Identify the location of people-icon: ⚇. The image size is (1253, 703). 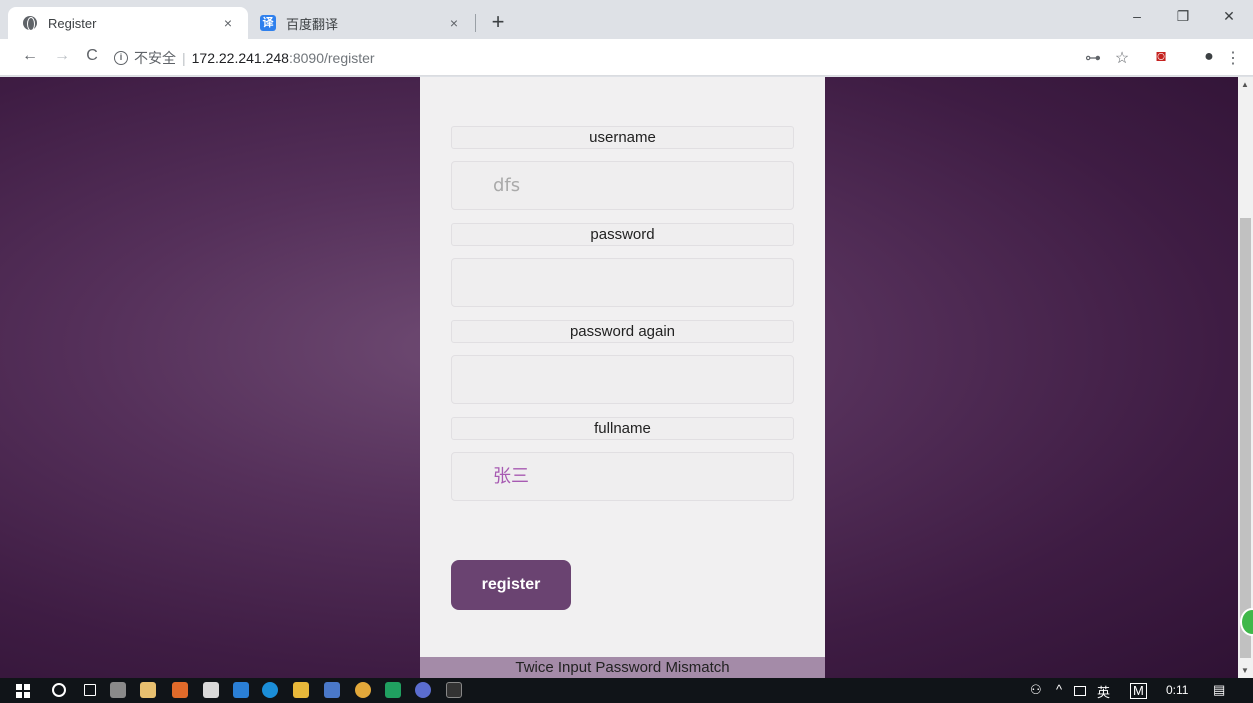
(1036, 690).